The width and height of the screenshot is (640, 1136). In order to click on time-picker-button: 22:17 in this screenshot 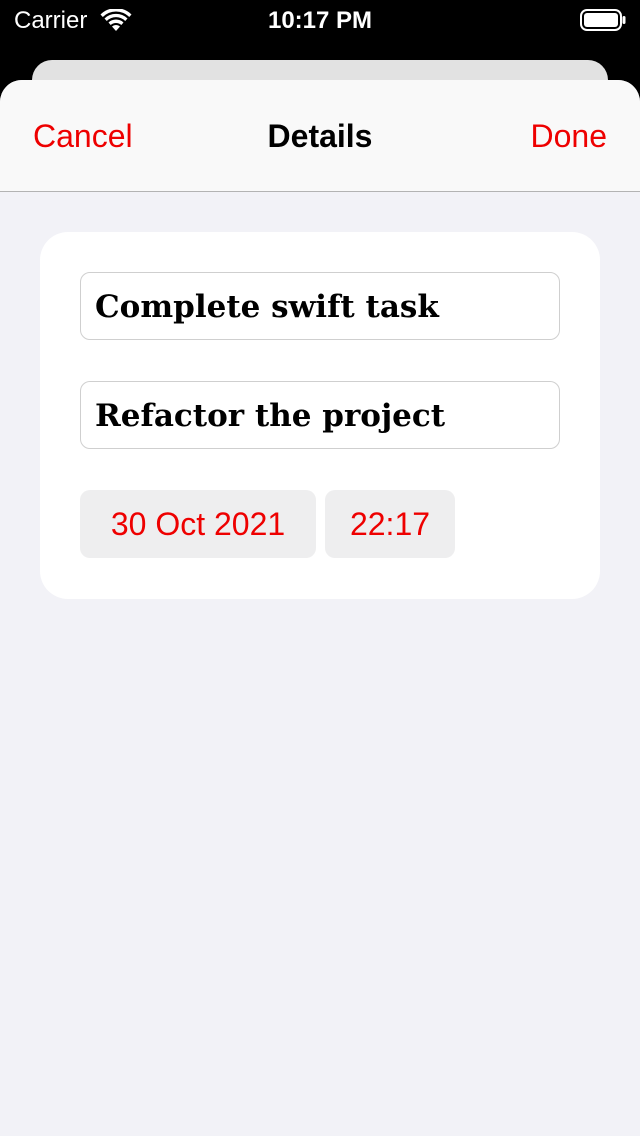, I will do `click(390, 524)`.